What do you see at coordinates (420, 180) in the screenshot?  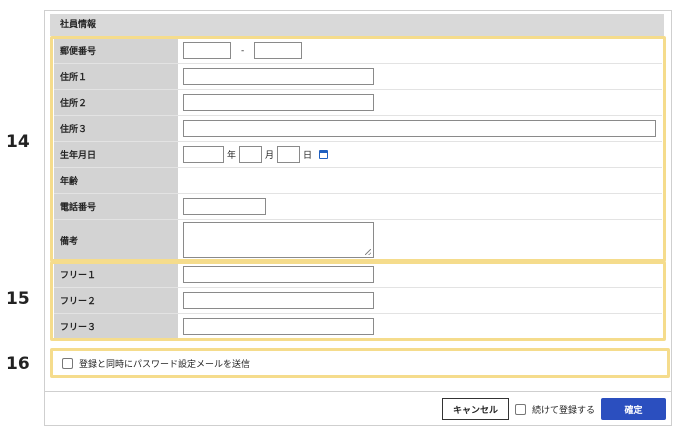 I see `age-value` at bounding box center [420, 180].